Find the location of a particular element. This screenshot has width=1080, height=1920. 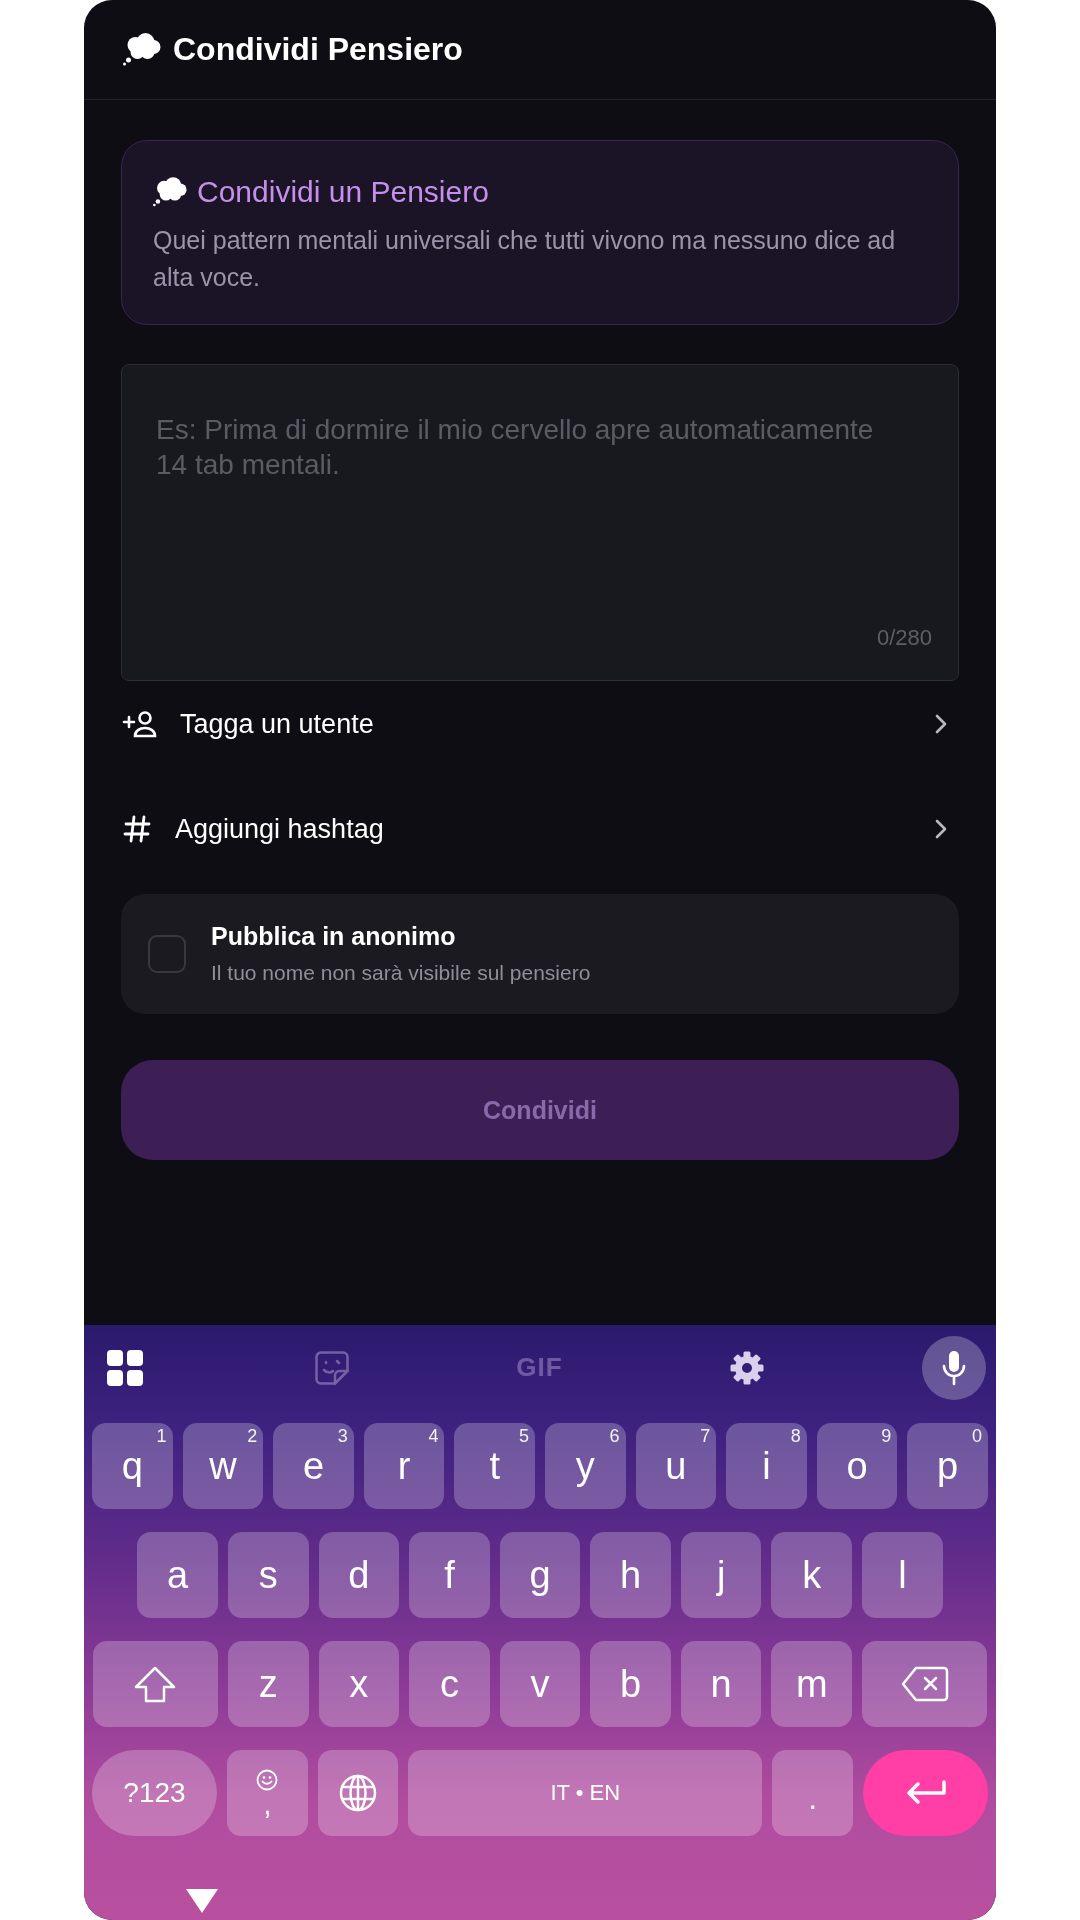

card-description: Quei pattern mentali universali che tutti vivono ma nessuno dice ad alta voce. is located at coordinates (525, 259).